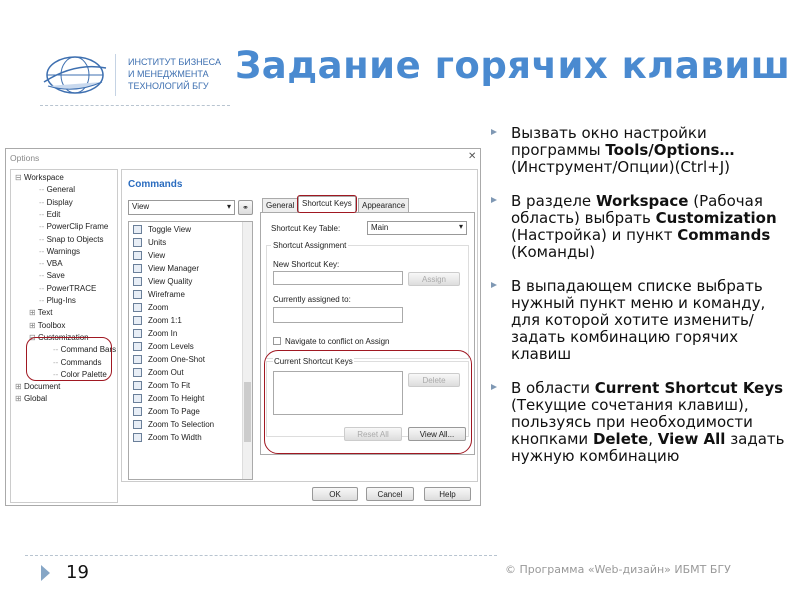 This screenshot has height=600, width=800. Describe the element at coordinates (594, 235) in the screenshot. I see `bullet-text: (Настройка) и пункт` at that location.